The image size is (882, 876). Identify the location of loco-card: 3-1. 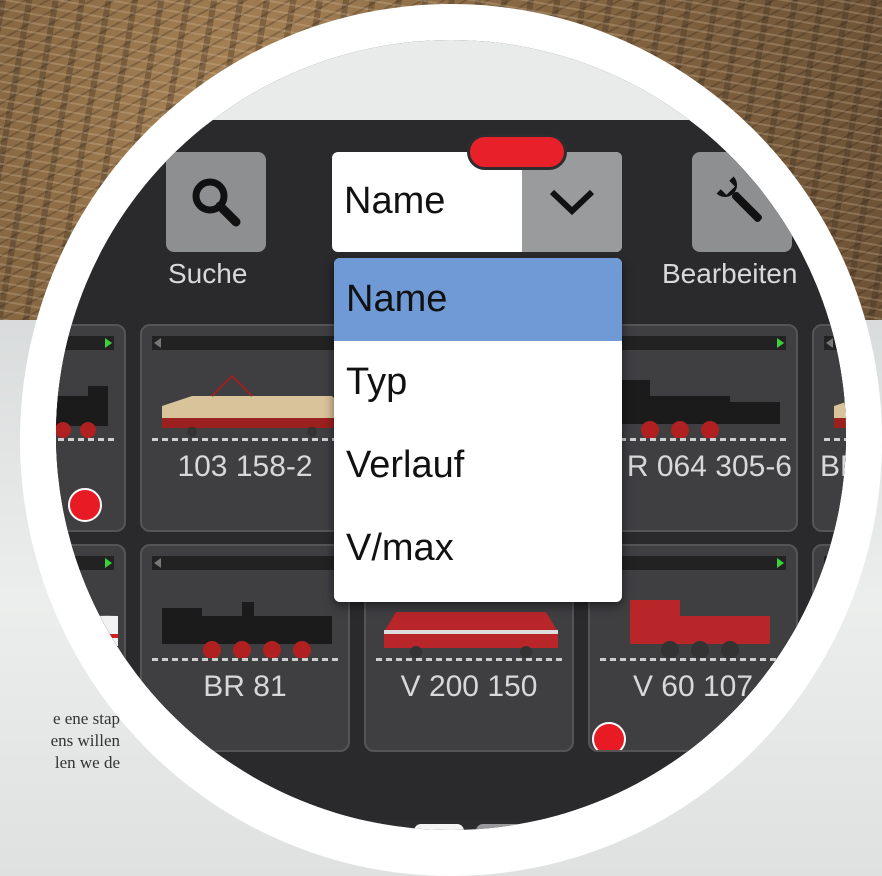
(91, 428).